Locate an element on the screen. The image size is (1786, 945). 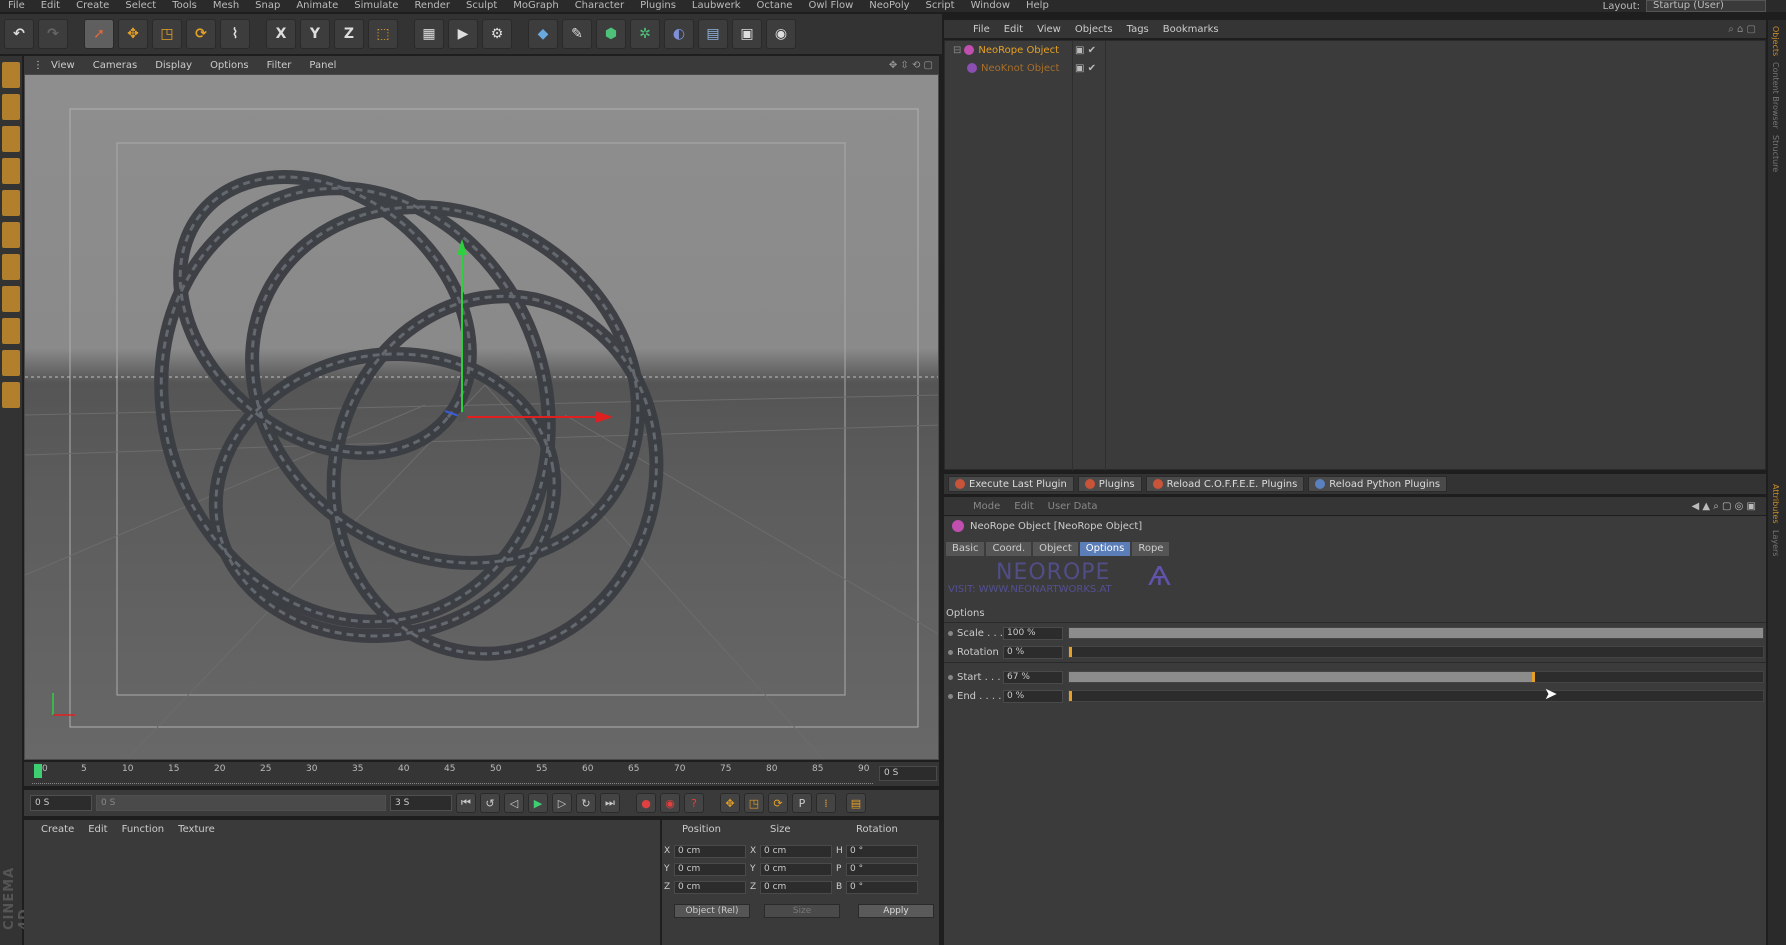
light-icon: ◉ is located at coordinates (781, 34).